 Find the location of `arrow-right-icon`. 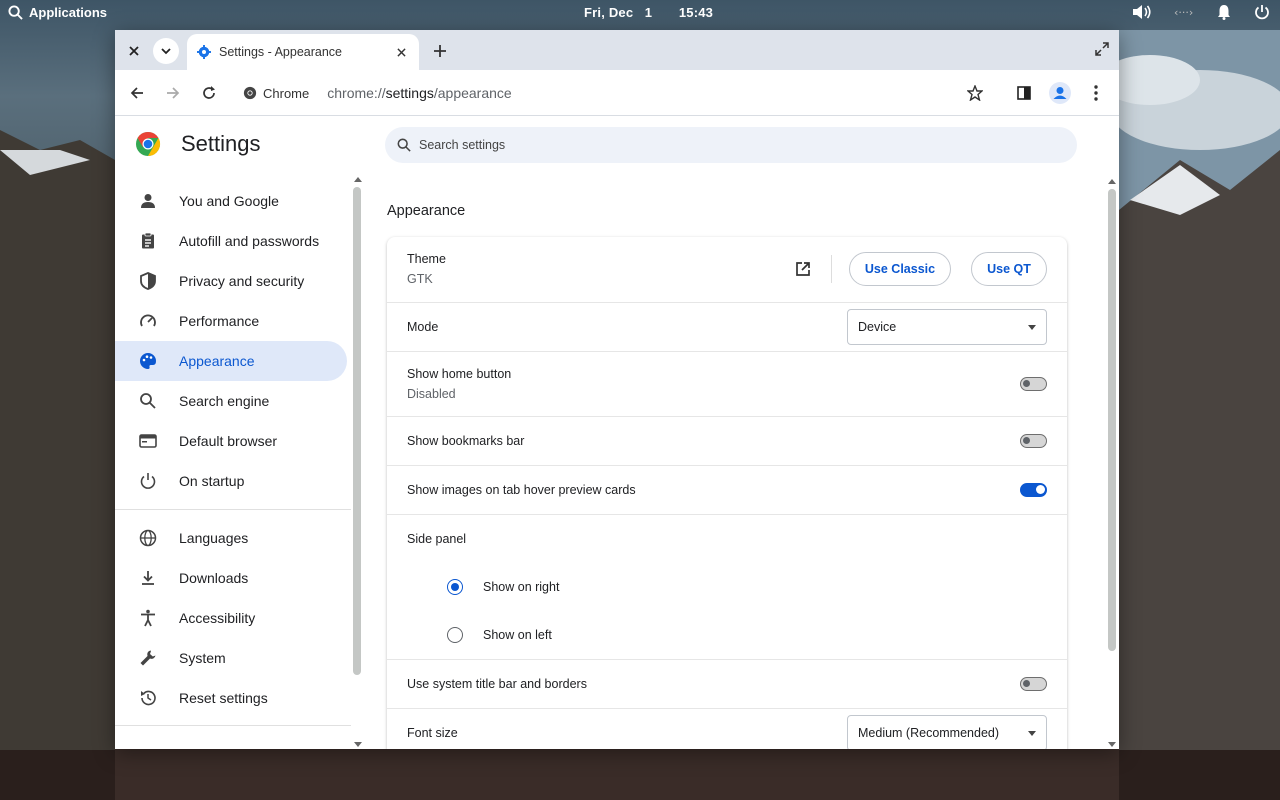

arrow-right-icon is located at coordinates (173, 93).